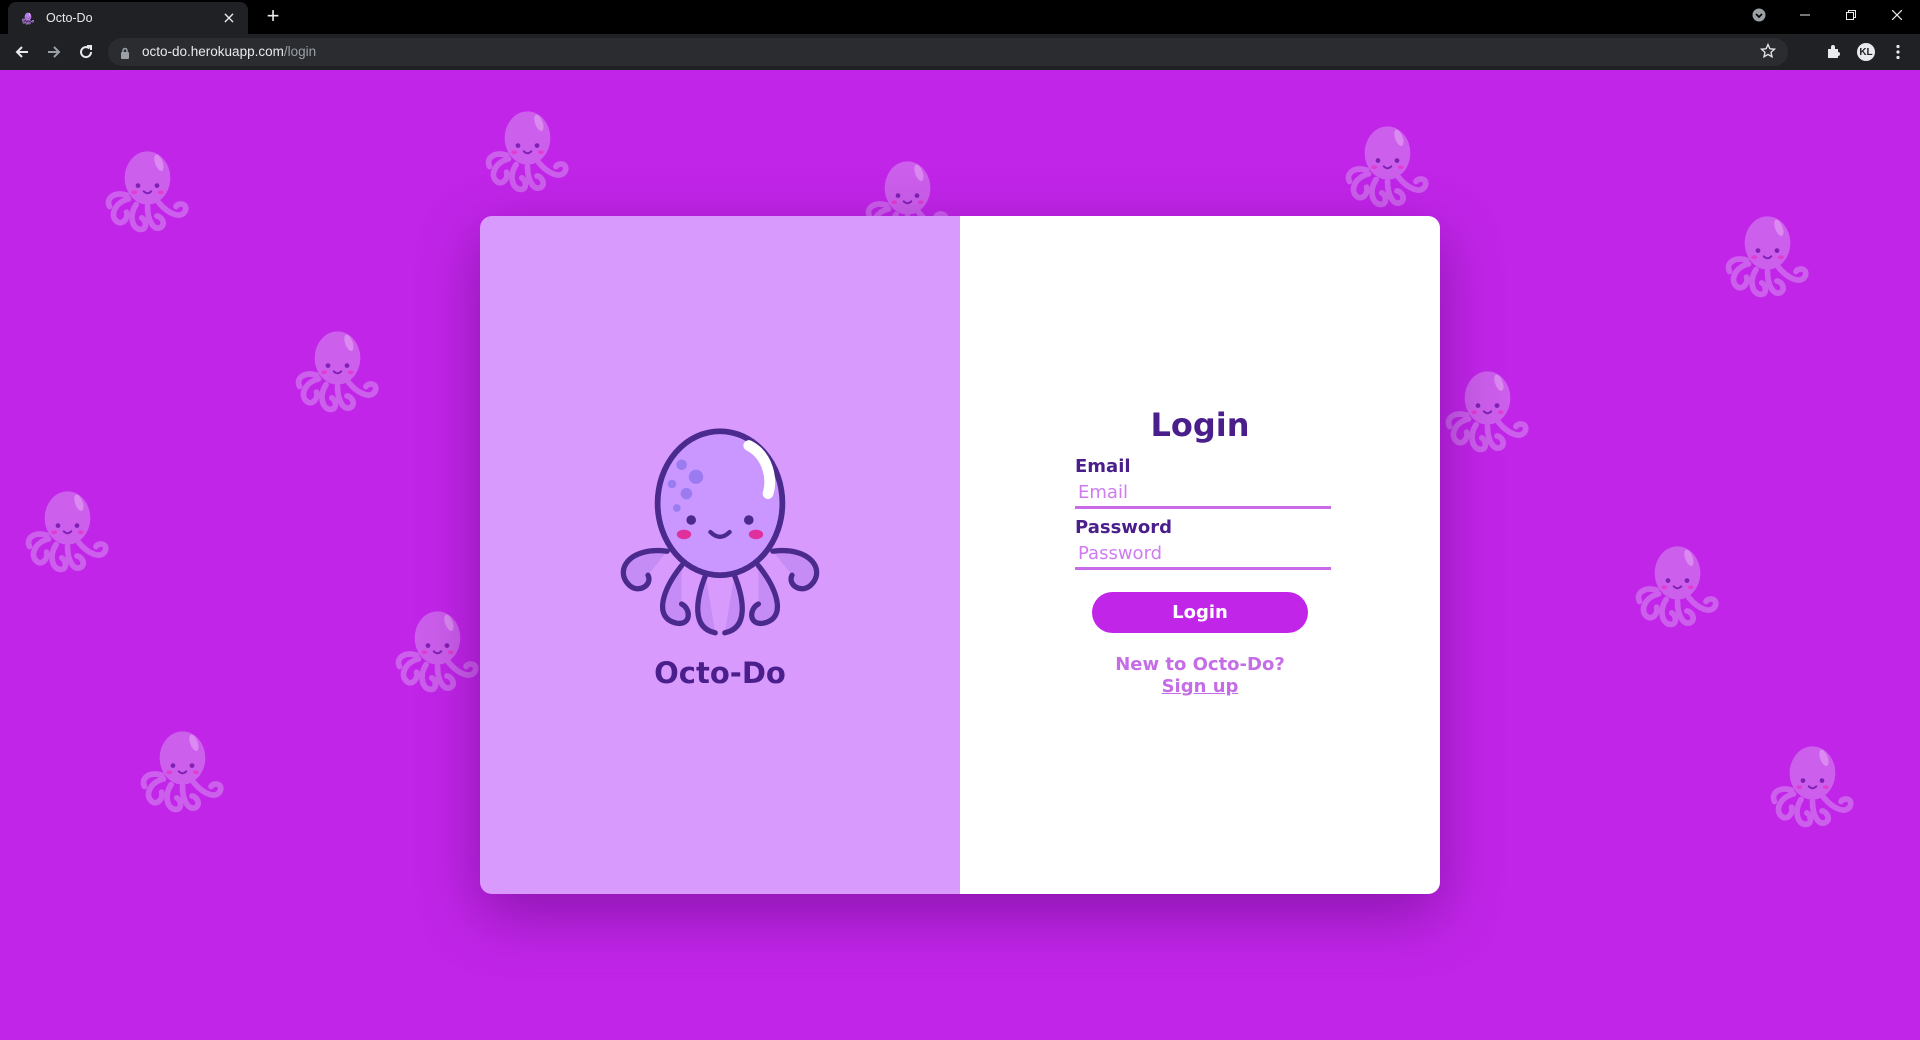 This screenshot has height=1040, width=1920. I want to click on profile-avatar: KL, so click(1866, 52).